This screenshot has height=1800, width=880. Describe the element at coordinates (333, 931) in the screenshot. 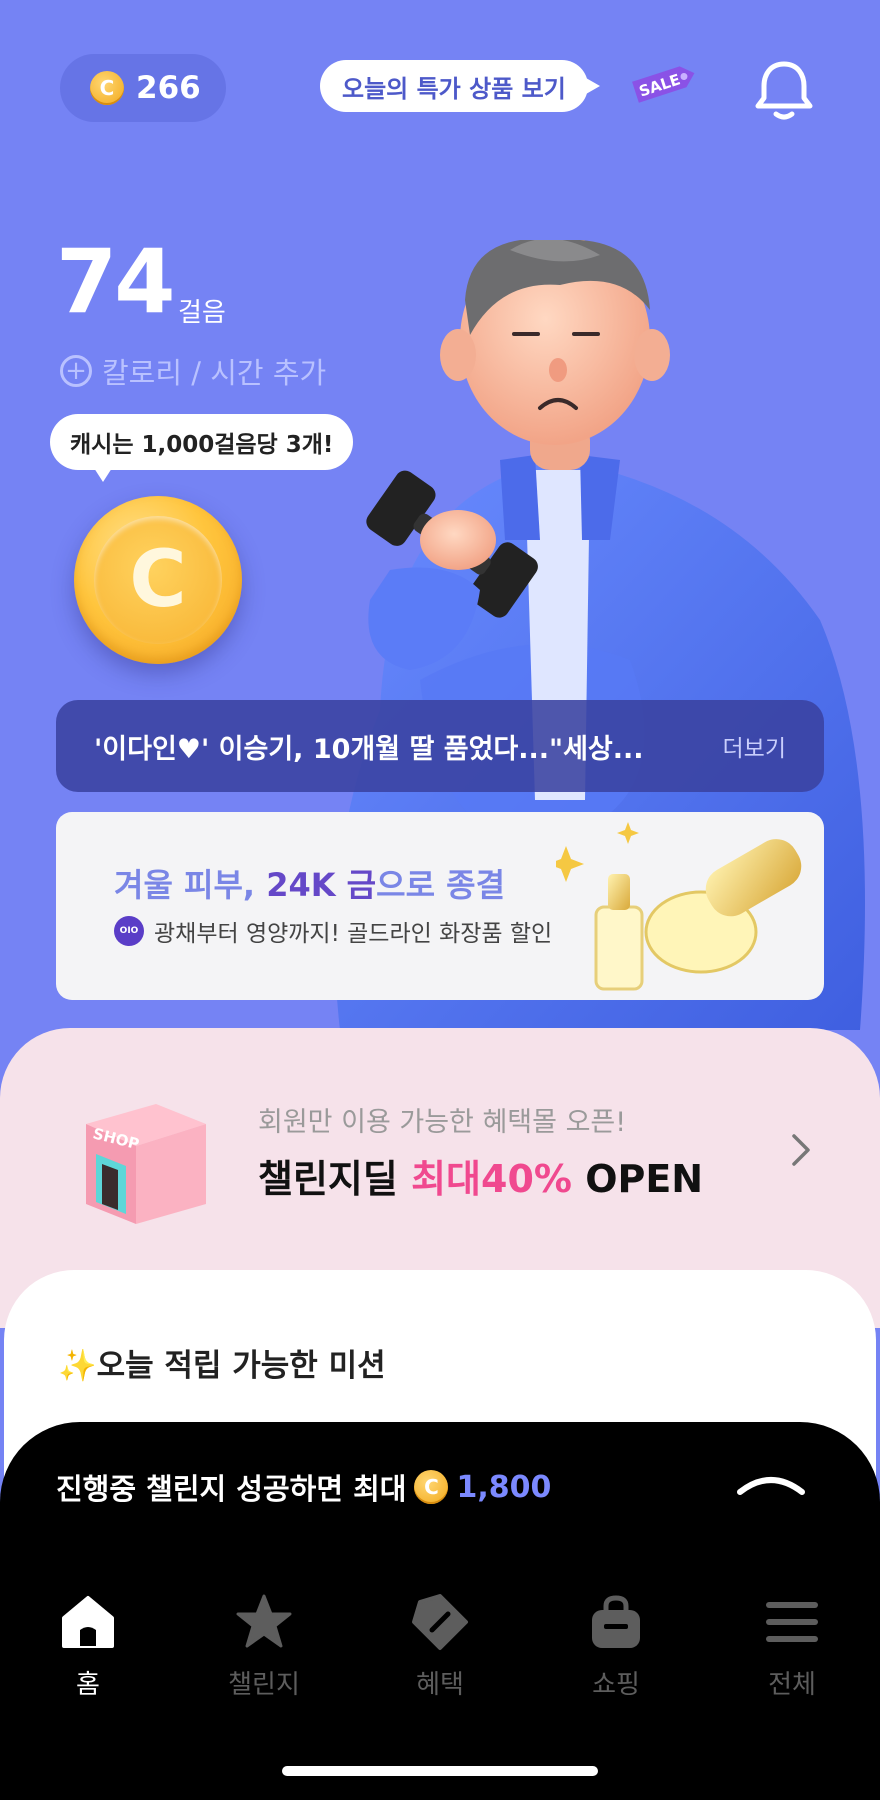

I see `ad-subtitle: OIO 광채부터 영양까지! 골드라인 화장품 할인` at that location.